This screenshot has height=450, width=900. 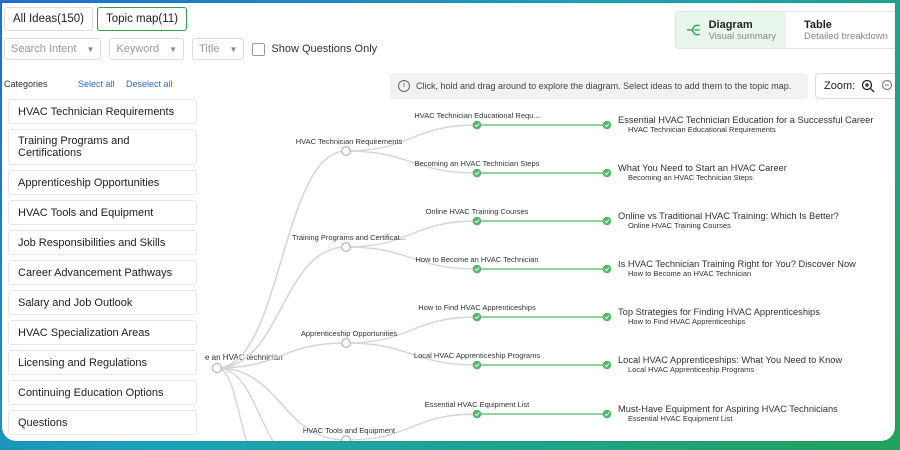 What do you see at coordinates (742, 36) in the screenshot?
I see `diagram-subtitle: Visual summary` at bounding box center [742, 36].